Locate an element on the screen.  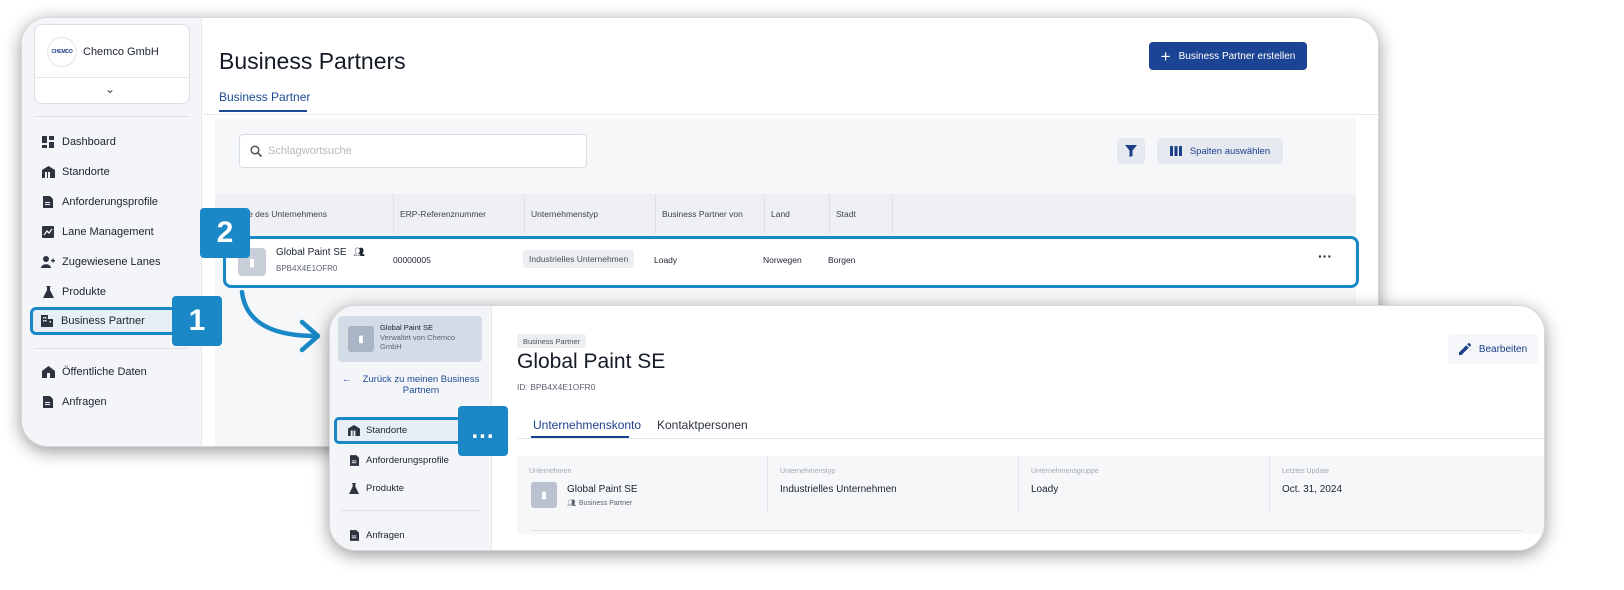
select-columns-button: Spalten auswählen is located at coordinates (1220, 151).